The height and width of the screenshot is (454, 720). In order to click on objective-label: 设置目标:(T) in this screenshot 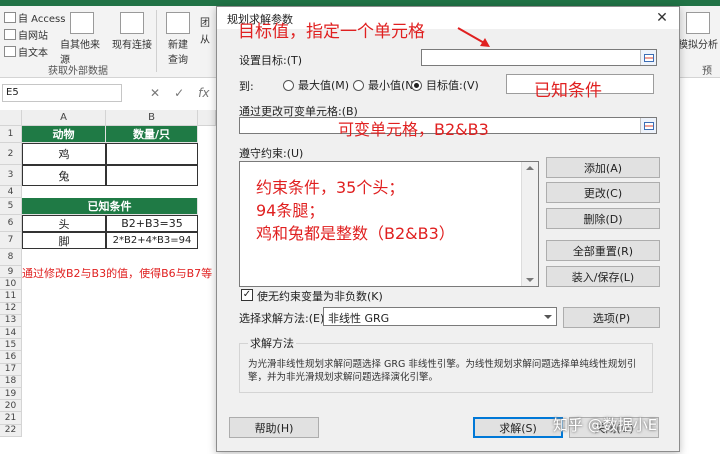, I will do `click(271, 60)`.